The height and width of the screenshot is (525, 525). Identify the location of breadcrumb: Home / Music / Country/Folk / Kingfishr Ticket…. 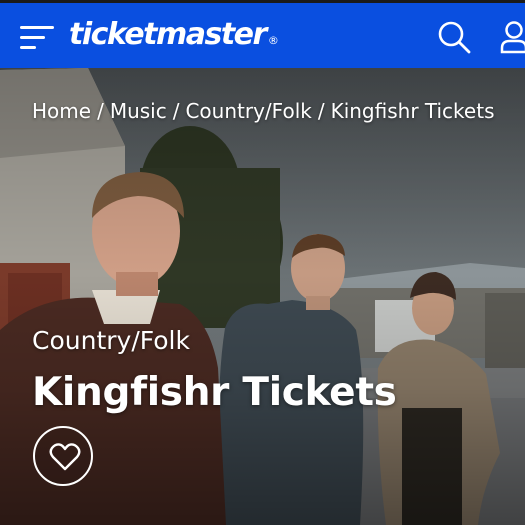
(263, 111).